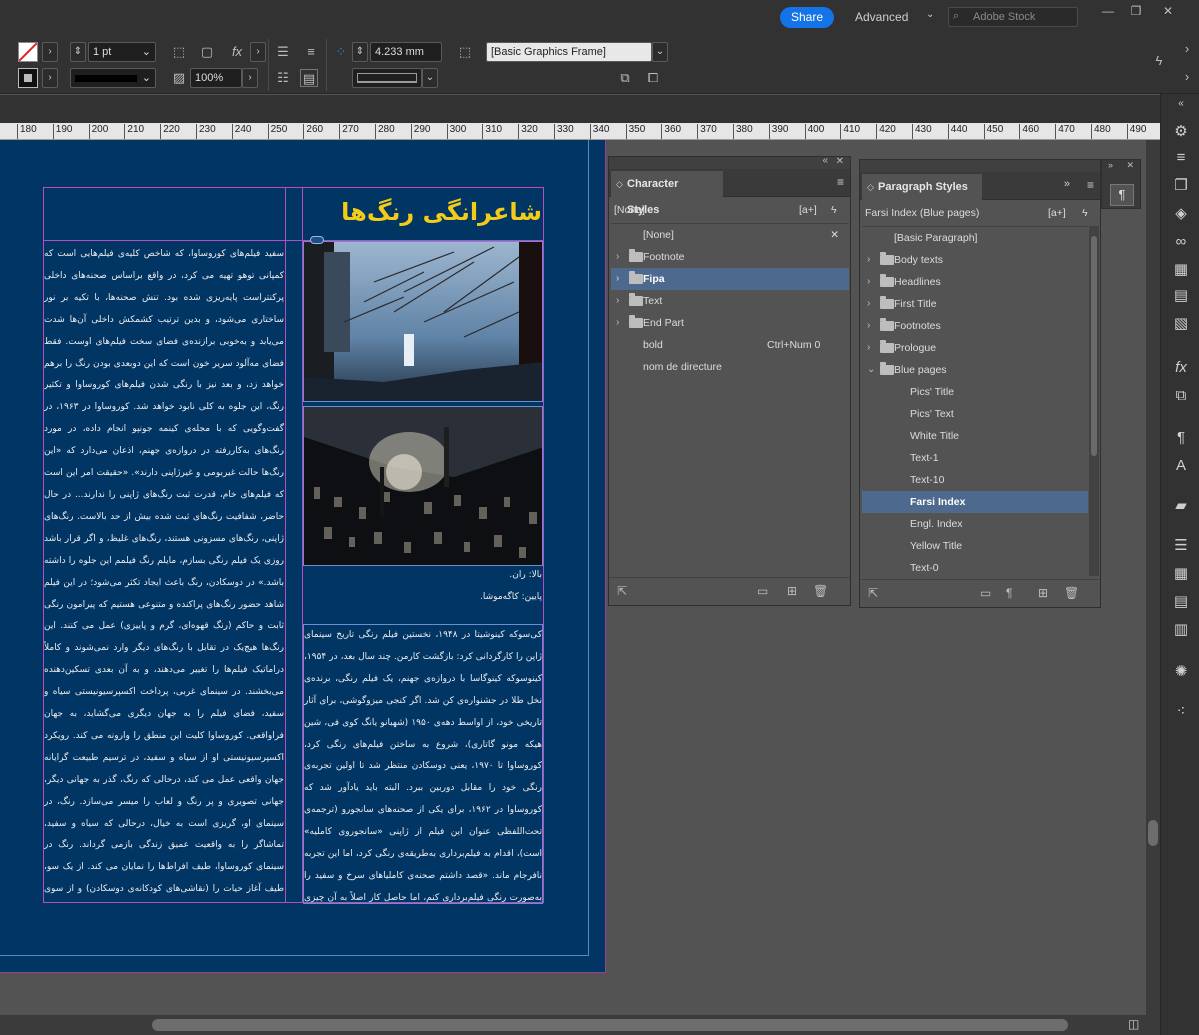 The image size is (1199, 1035). I want to click on list-item: › End Part, so click(730, 323).